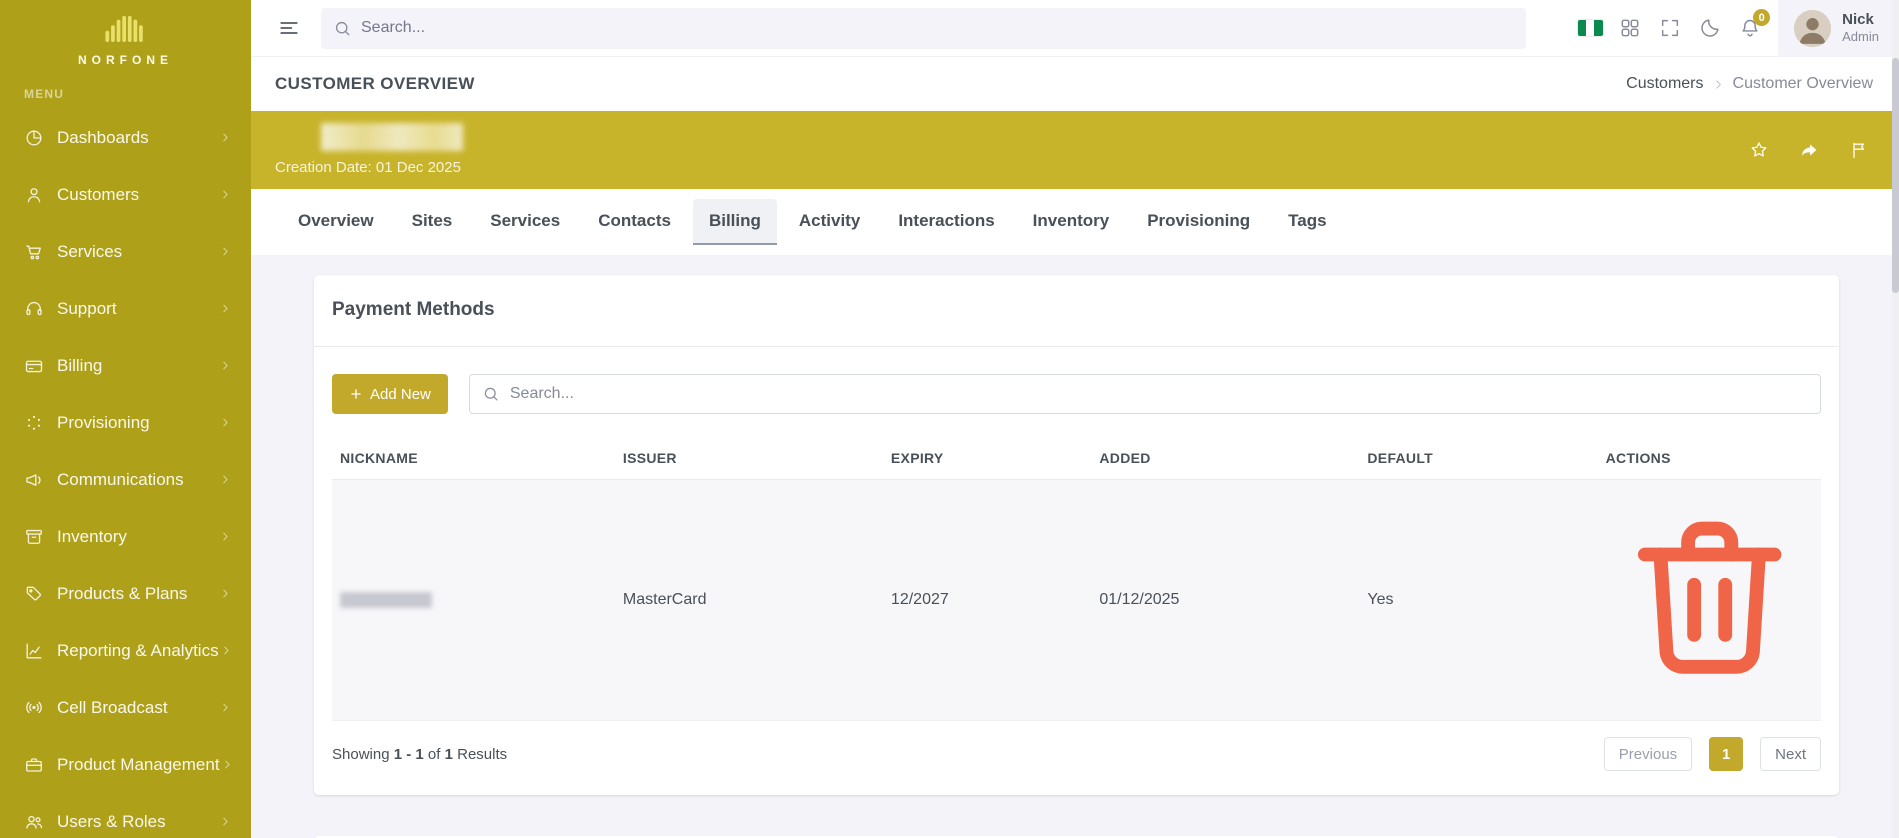 The width and height of the screenshot is (1899, 838). Describe the element at coordinates (125, 422) in the screenshot. I see `sidebar-item-provisioning: Provisioning` at that location.